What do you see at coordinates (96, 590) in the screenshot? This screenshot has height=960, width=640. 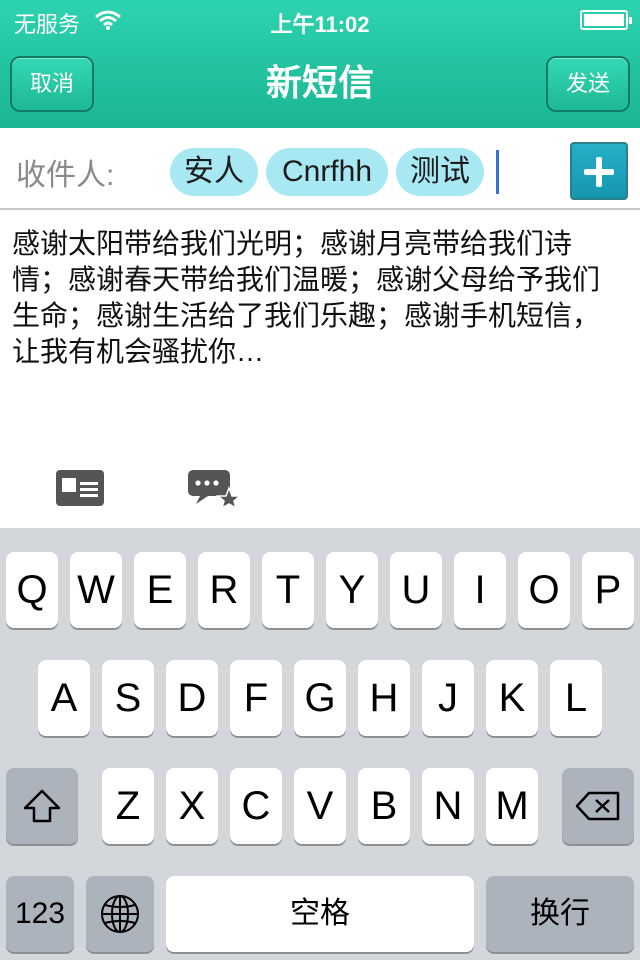 I see `key-w: W` at bounding box center [96, 590].